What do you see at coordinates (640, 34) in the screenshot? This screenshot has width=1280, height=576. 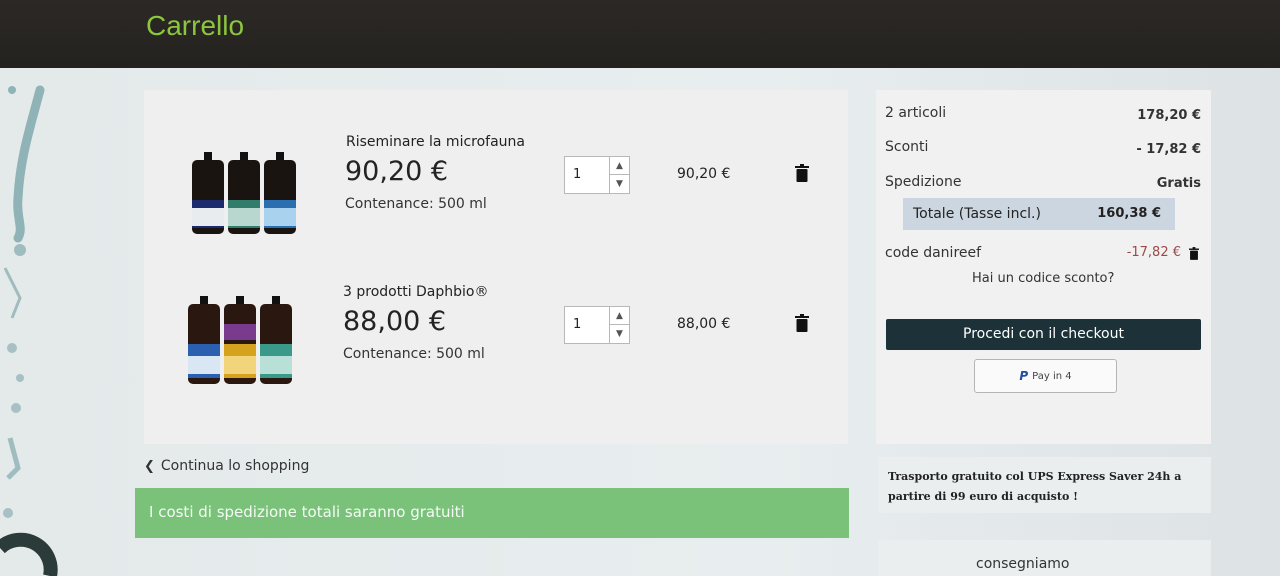 I see `top-header: Carrello` at bounding box center [640, 34].